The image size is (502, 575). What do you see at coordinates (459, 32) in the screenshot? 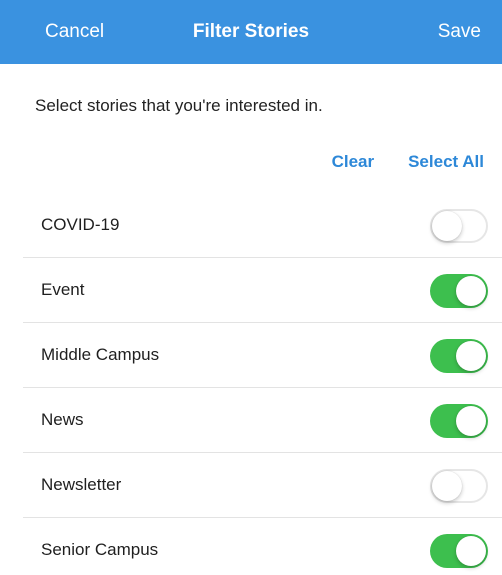
I see `save-button: Save` at bounding box center [459, 32].